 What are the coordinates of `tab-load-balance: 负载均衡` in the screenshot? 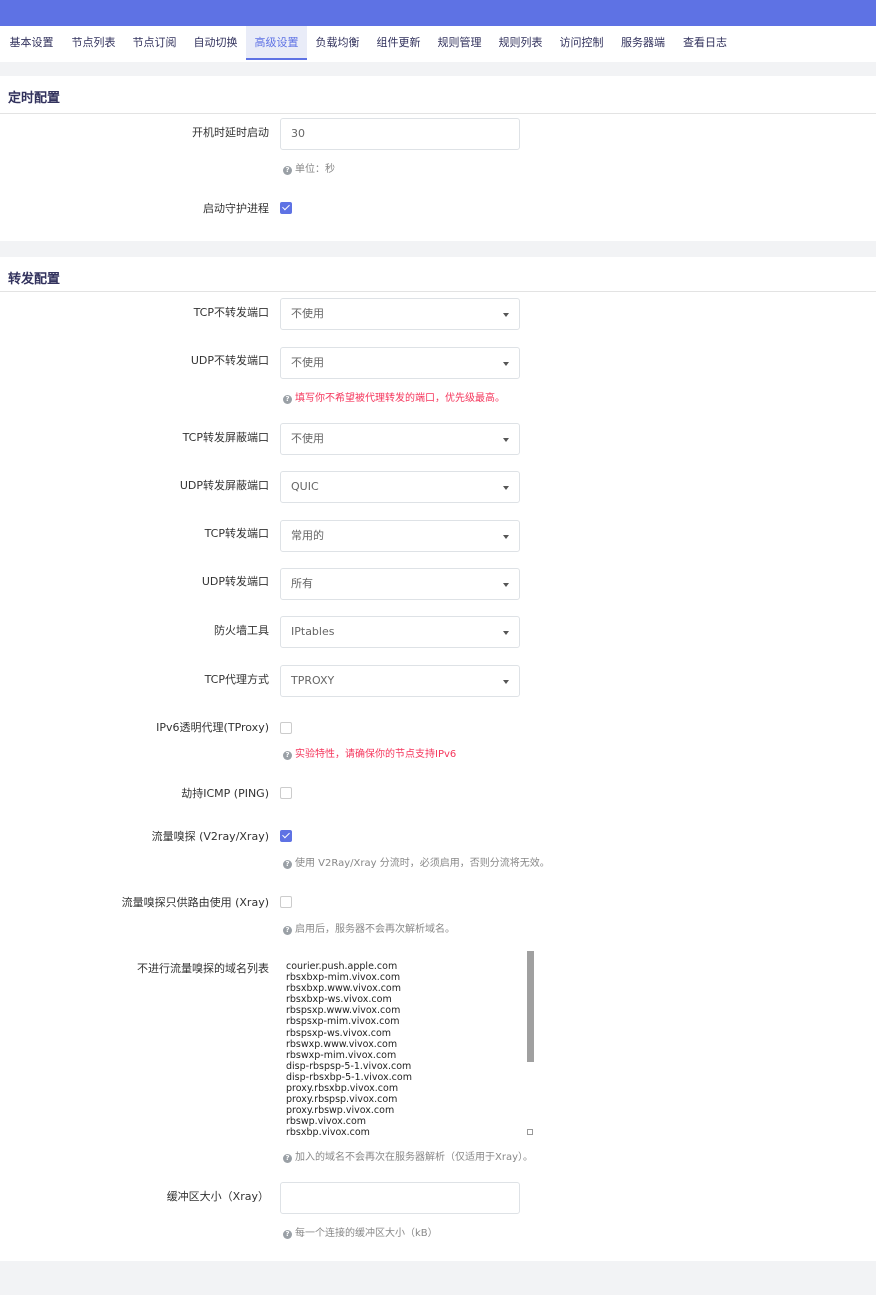 It's located at (337, 43).